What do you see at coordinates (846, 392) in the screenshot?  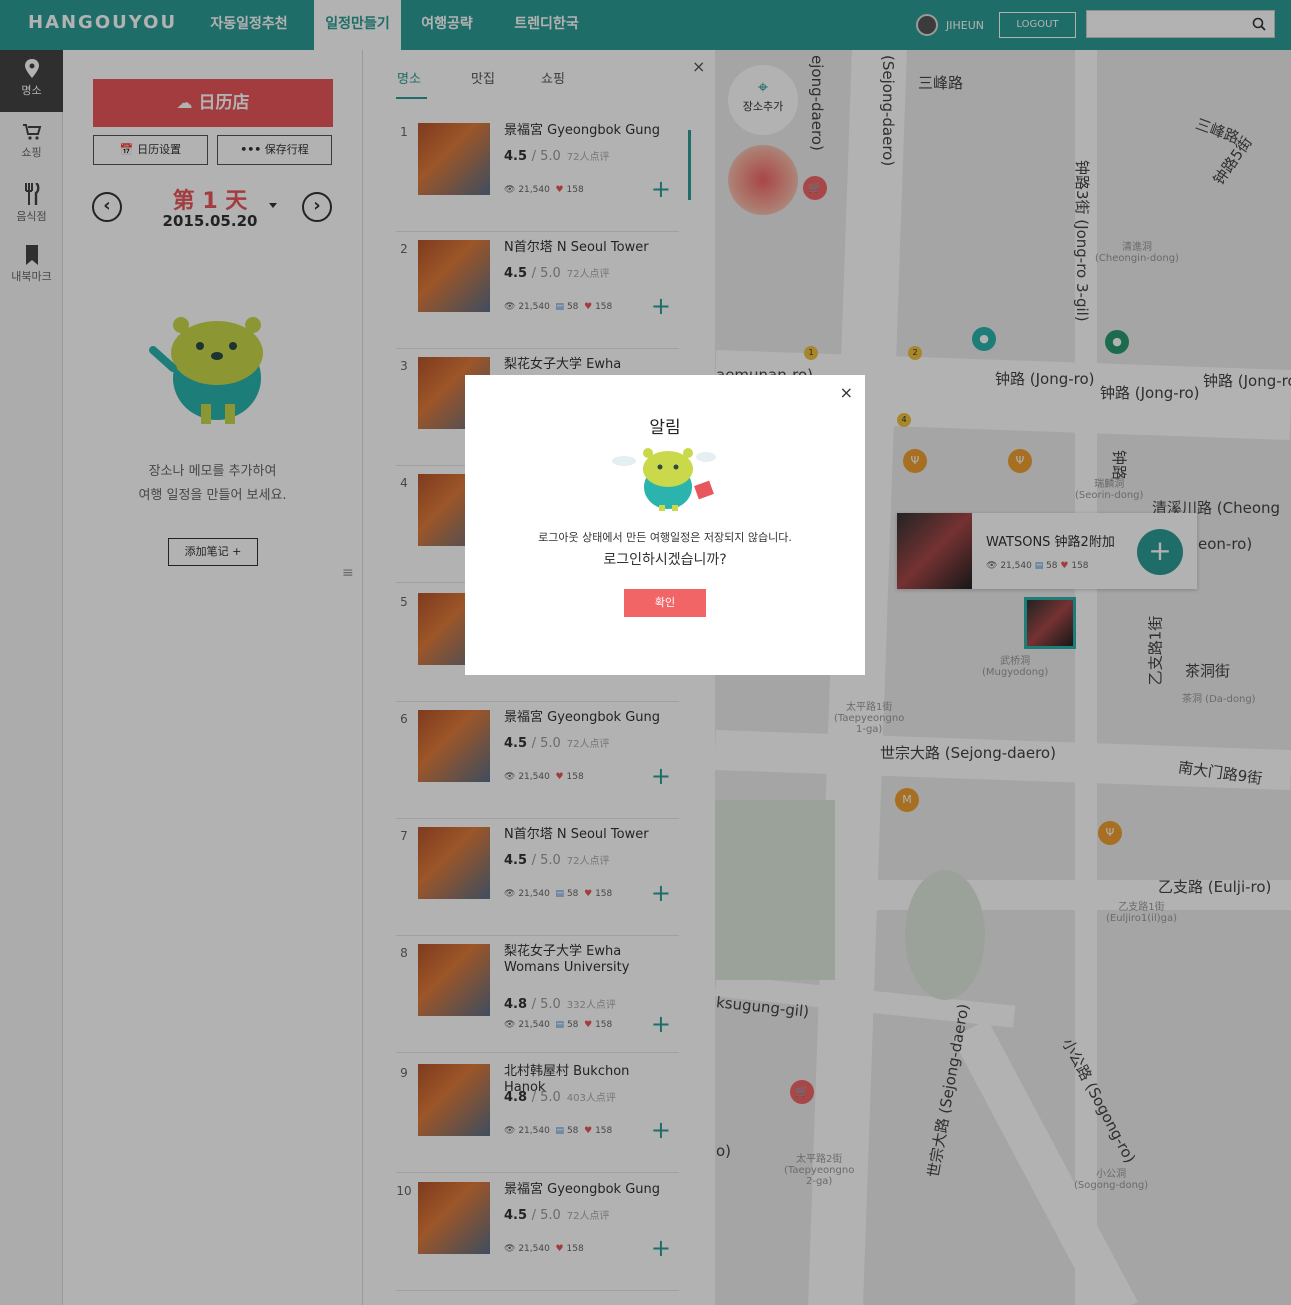 I see `close-icon: ×` at bounding box center [846, 392].